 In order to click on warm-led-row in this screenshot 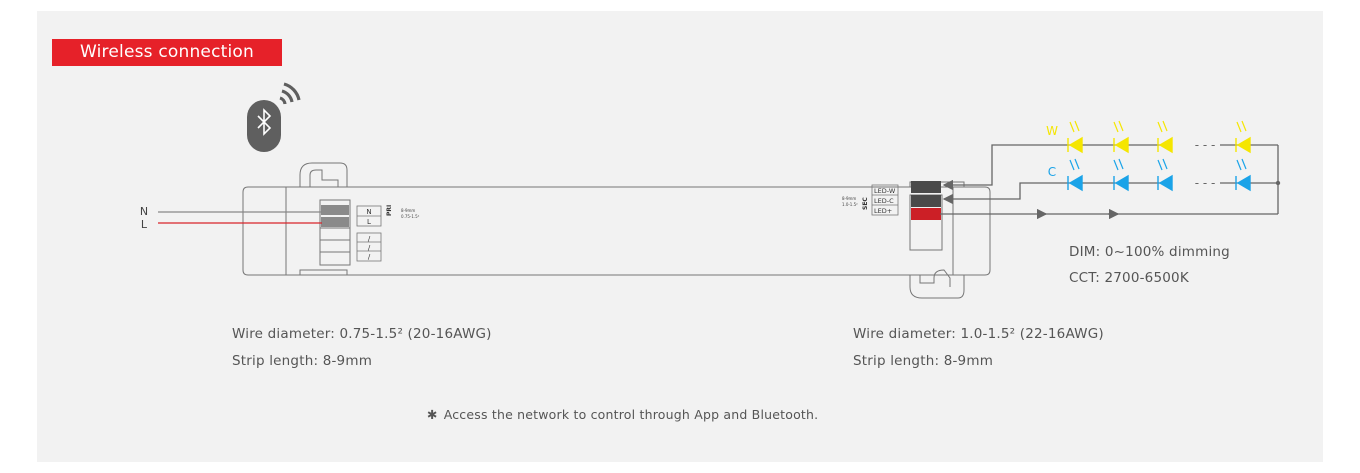, I will do `click(1159, 137)`.